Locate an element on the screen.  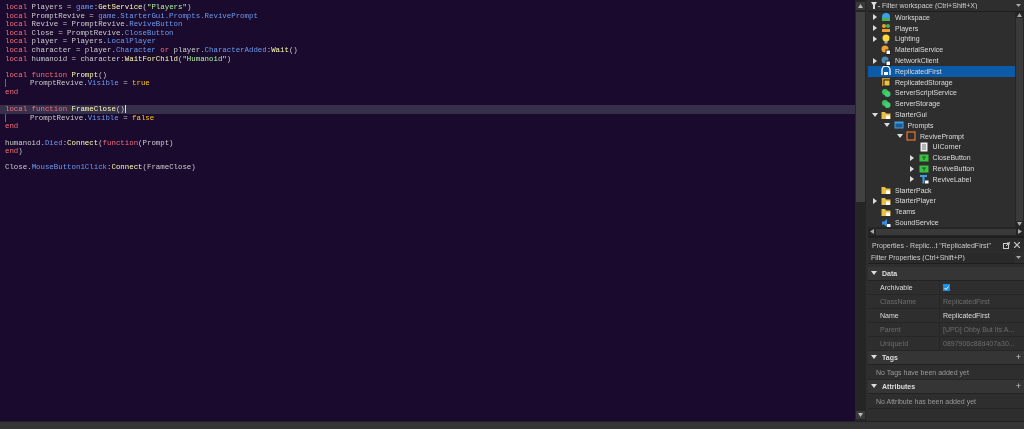
scroll-up-button is located at coordinates (860, 6).